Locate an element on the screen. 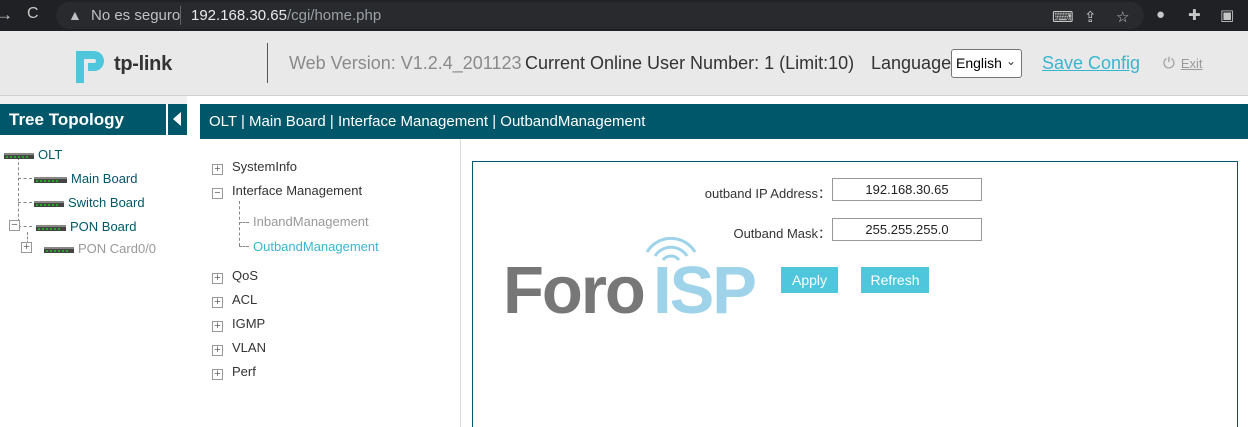  menu-subitem-outband: OutbandManagement is located at coordinates (316, 246).